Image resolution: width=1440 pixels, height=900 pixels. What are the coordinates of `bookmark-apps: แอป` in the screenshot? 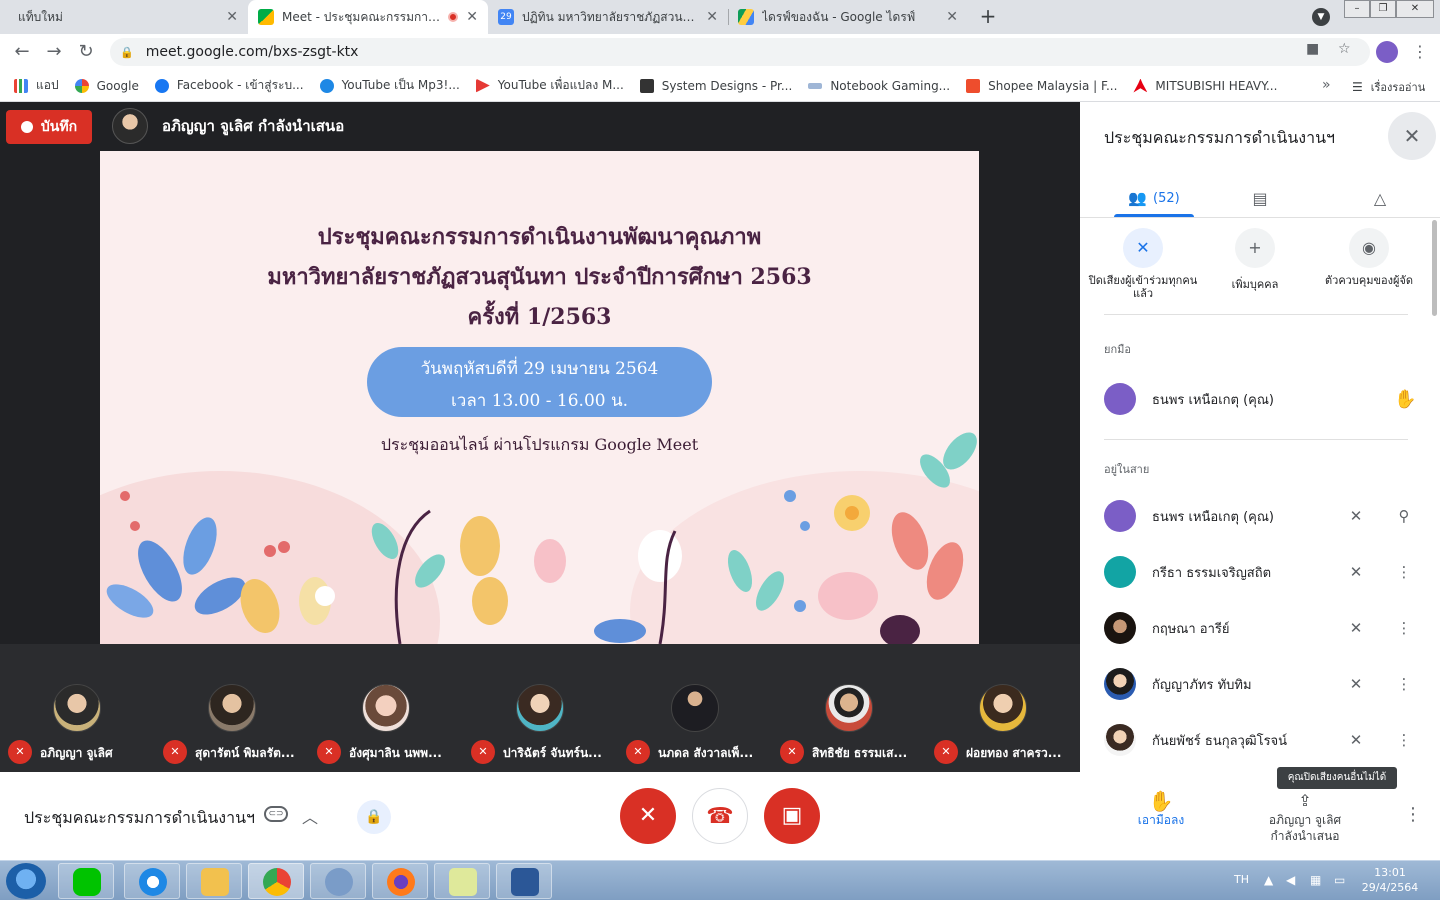 It's located at (36, 85).